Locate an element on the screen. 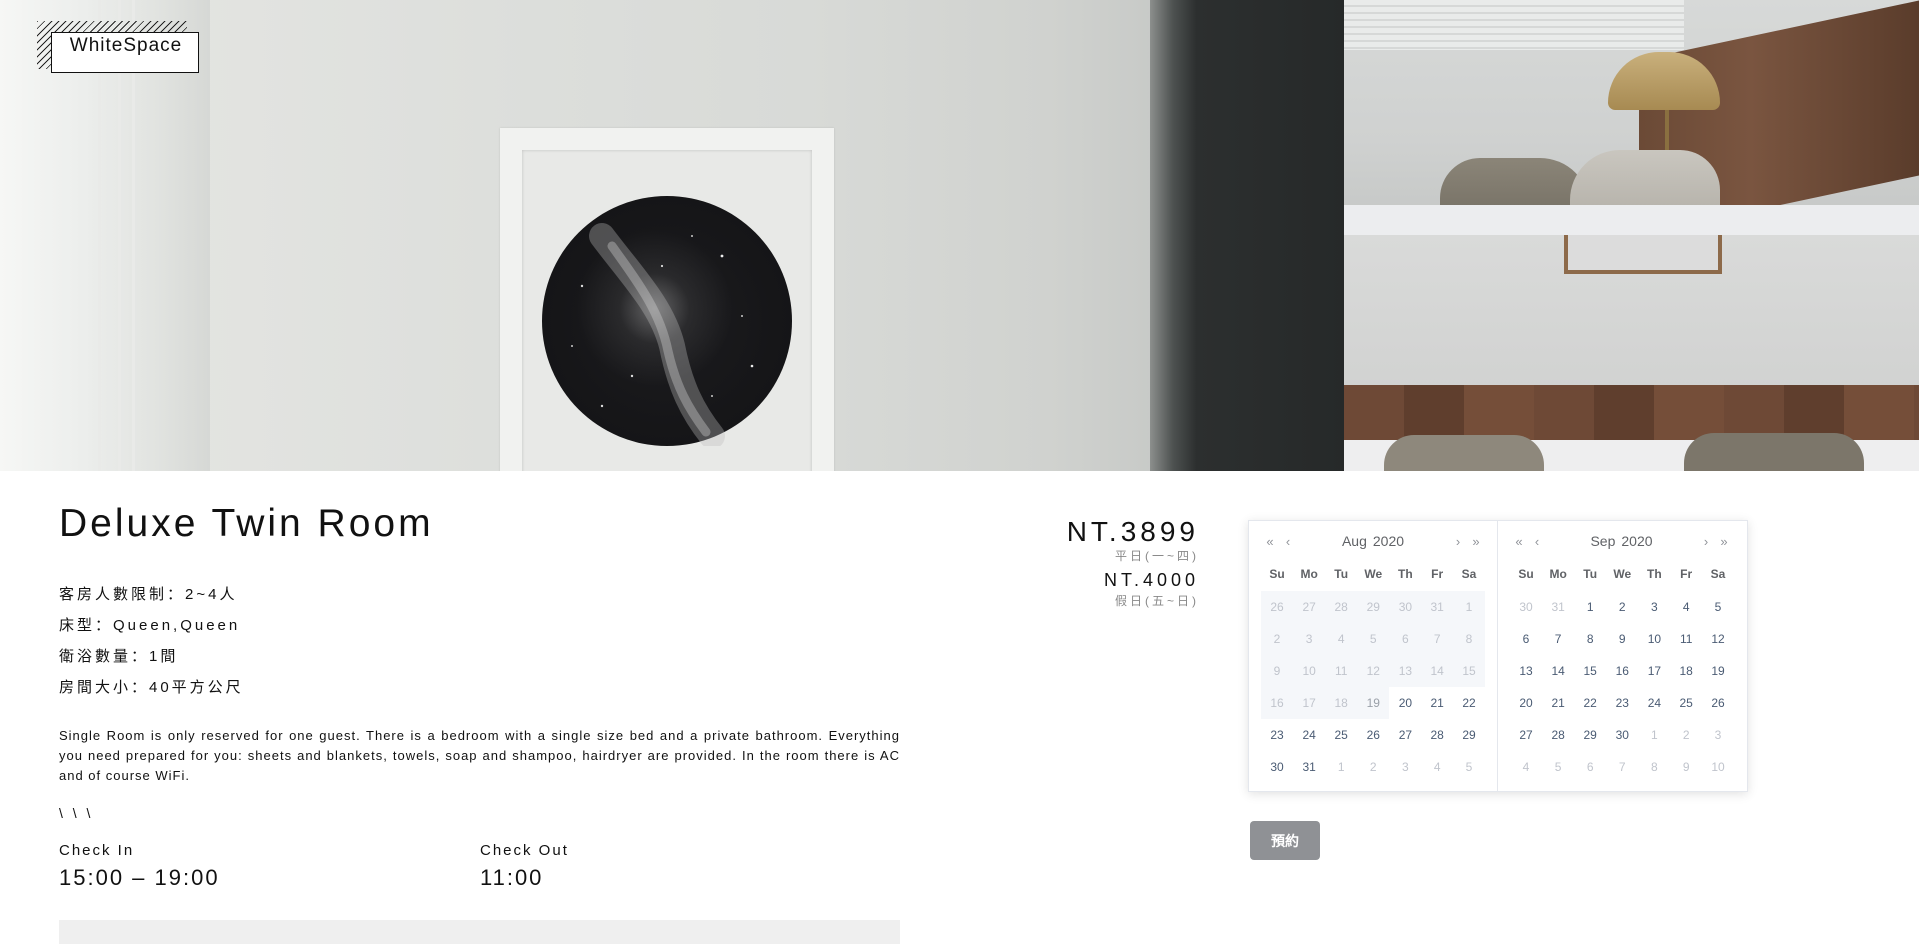  calendar-day: 19 is located at coordinates (1718, 671).